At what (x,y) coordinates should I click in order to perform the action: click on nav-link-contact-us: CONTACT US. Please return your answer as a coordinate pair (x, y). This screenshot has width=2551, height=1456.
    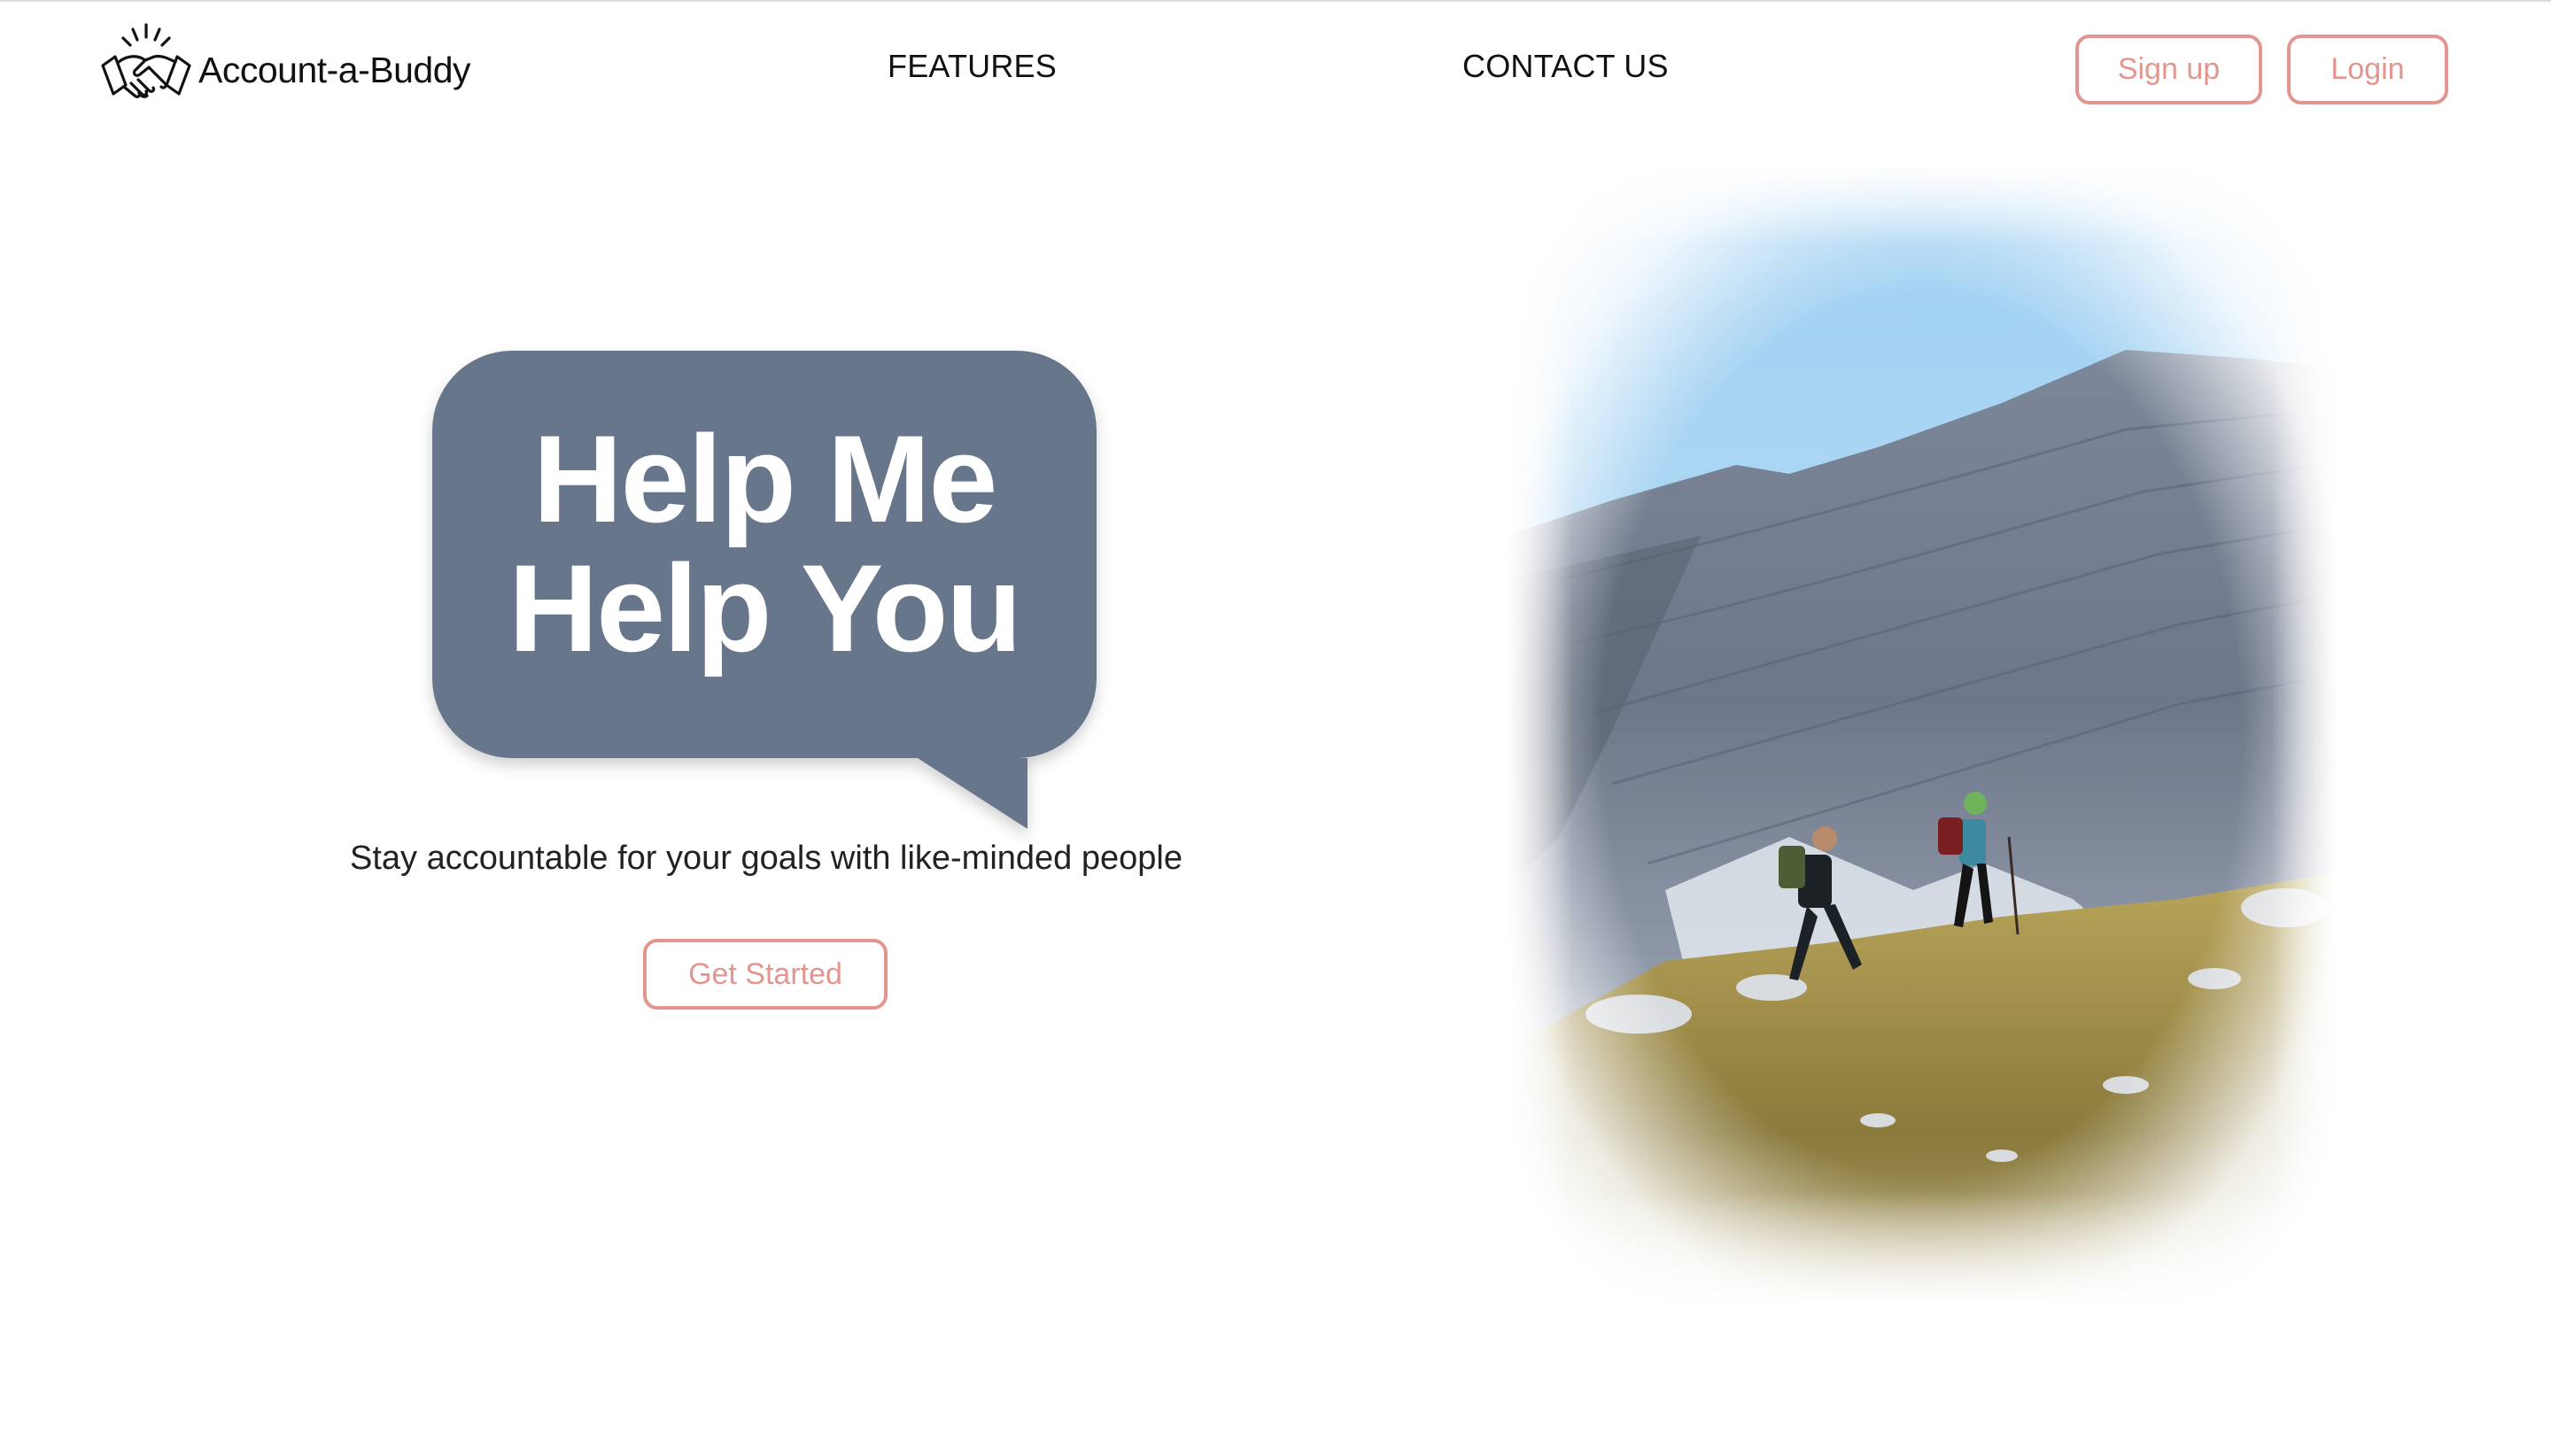
    Looking at the image, I should click on (1565, 66).